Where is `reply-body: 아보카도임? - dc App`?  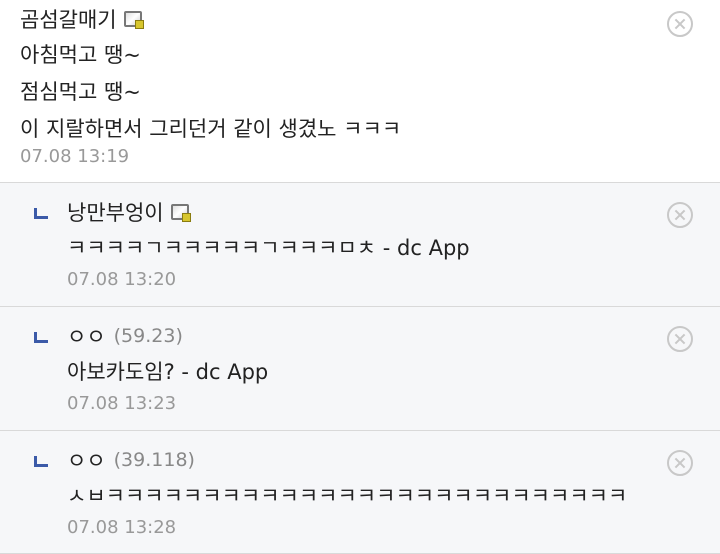 reply-body: 아보카도임? - dc App is located at coordinates (168, 372).